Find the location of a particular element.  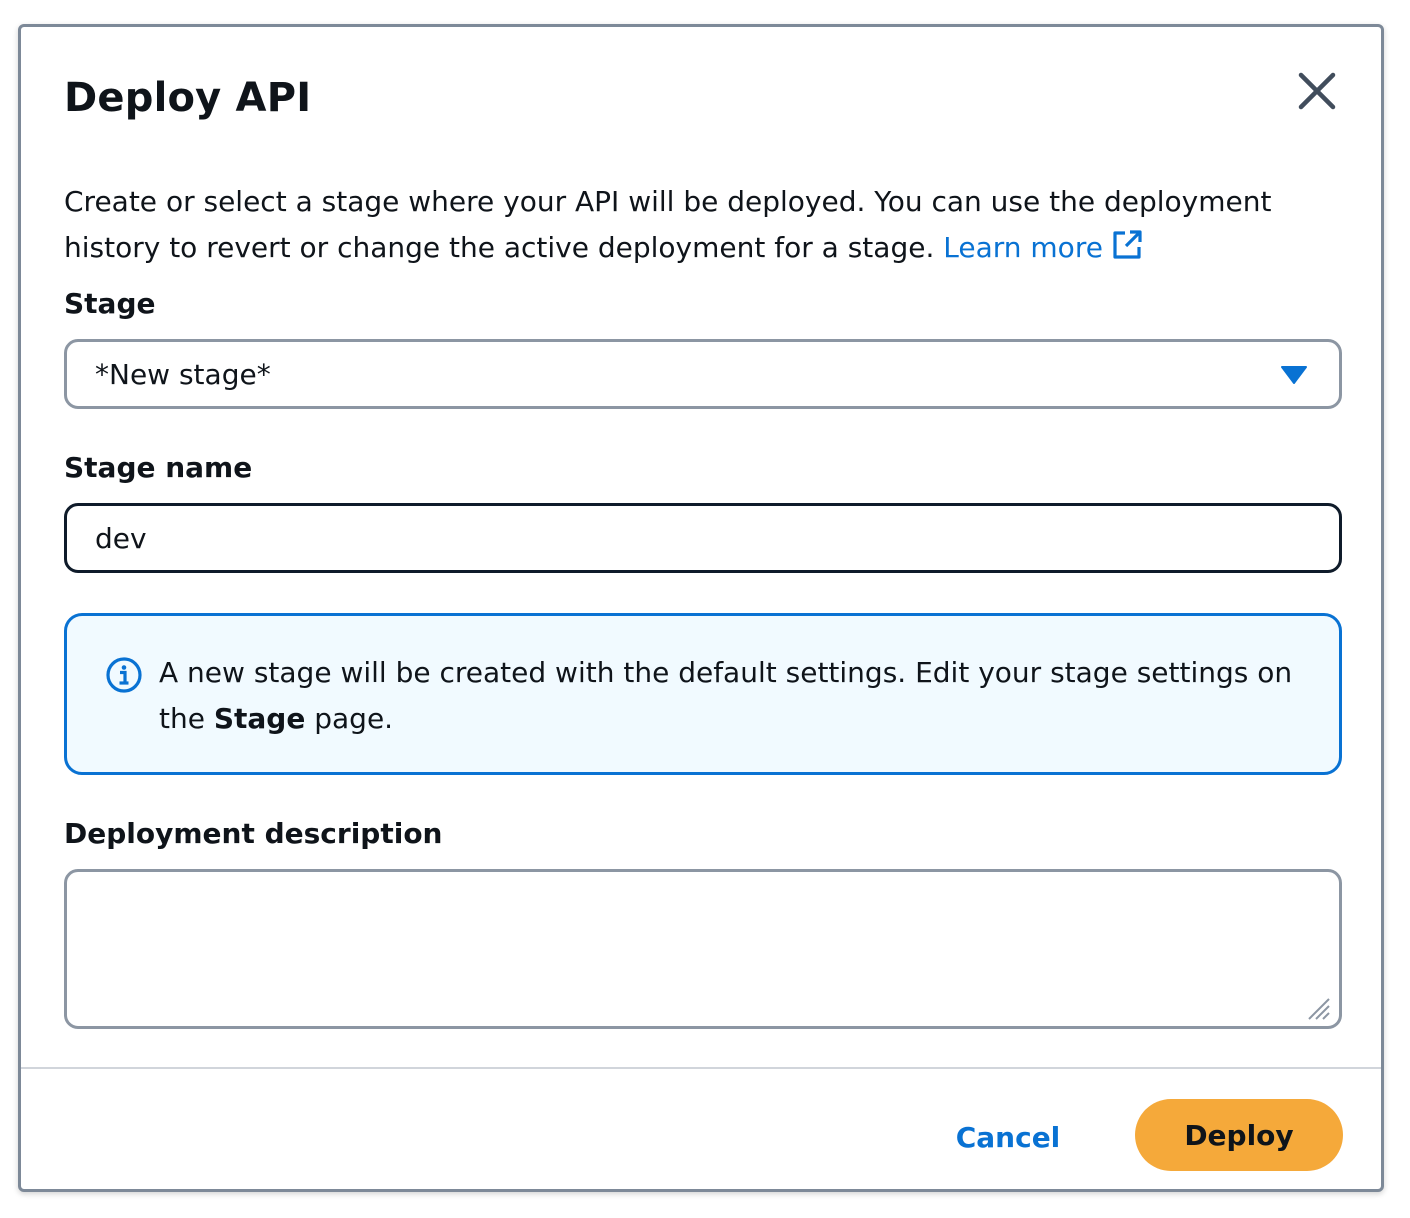

stage-name-input is located at coordinates (703, 538).